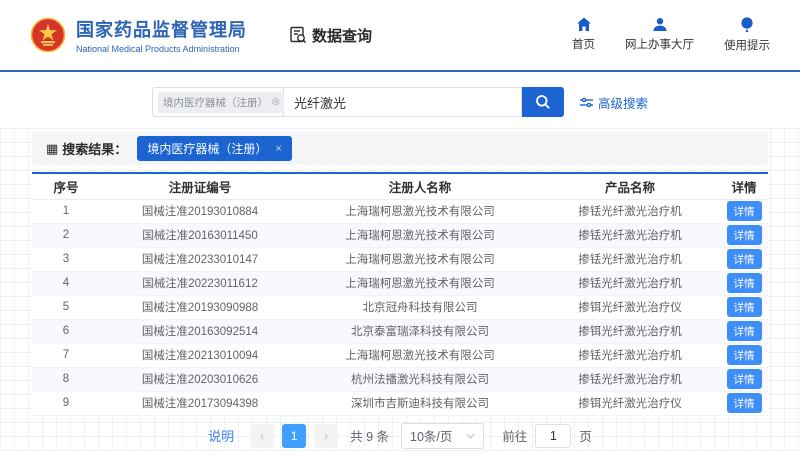 Image resolution: width=800 pixels, height=454 pixels. Describe the element at coordinates (66, 379) in the screenshot. I see `cell-no: 8` at that location.